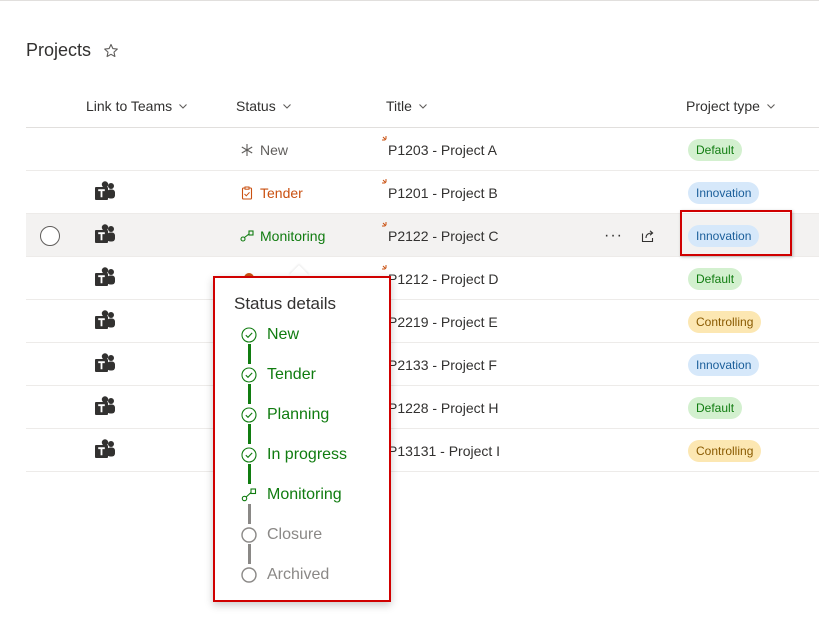 The image size is (819, 644). I want to click on item-title: P1228 - Project H, so click(442, 408).